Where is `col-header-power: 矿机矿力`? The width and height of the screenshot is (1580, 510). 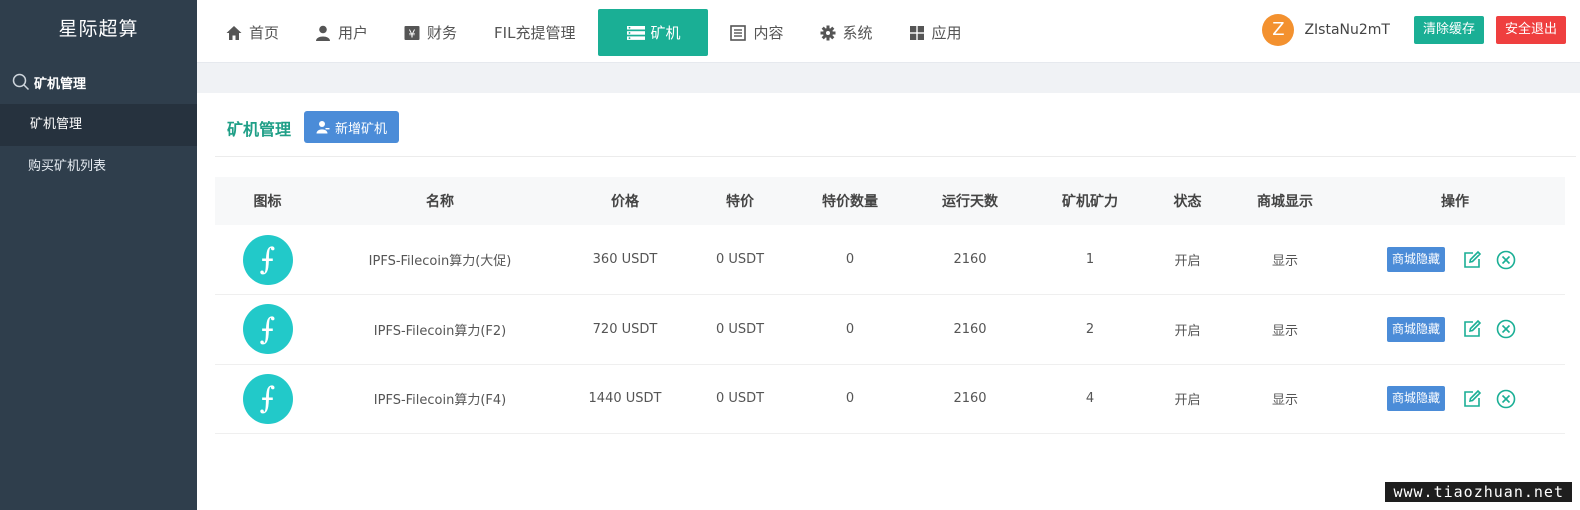
col-header-power: 矿机矿力 is located at coordinates (1090, 201).